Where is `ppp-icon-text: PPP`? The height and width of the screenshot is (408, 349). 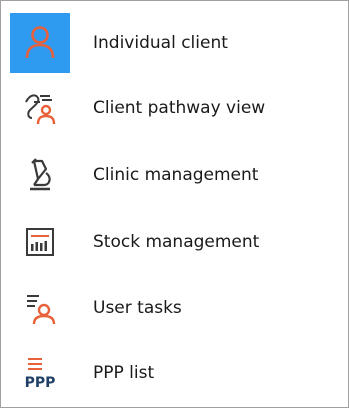
ppp-icon-text: PPP is located at coordinates (40, 383).